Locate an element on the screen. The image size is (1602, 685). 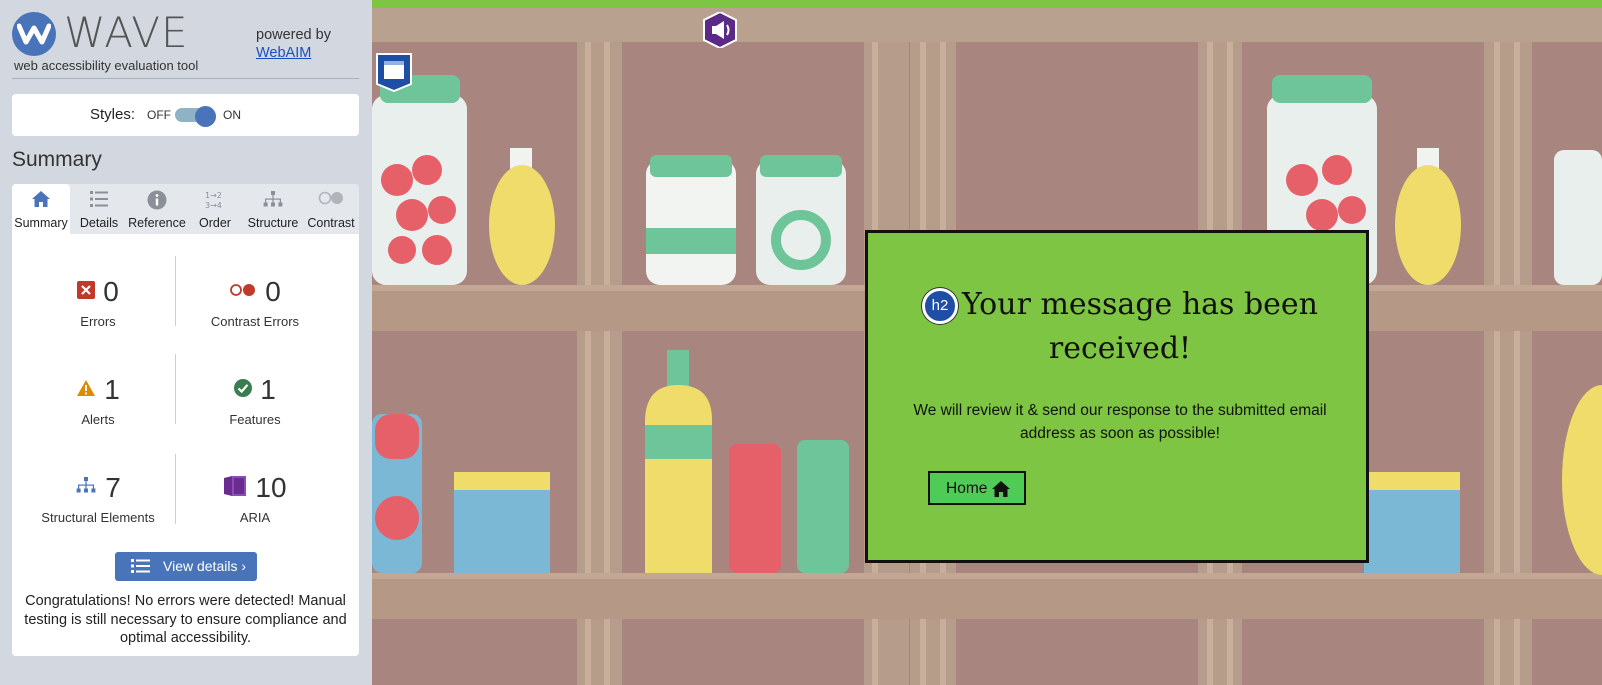
error-icon is located at coordinates (86, 292).